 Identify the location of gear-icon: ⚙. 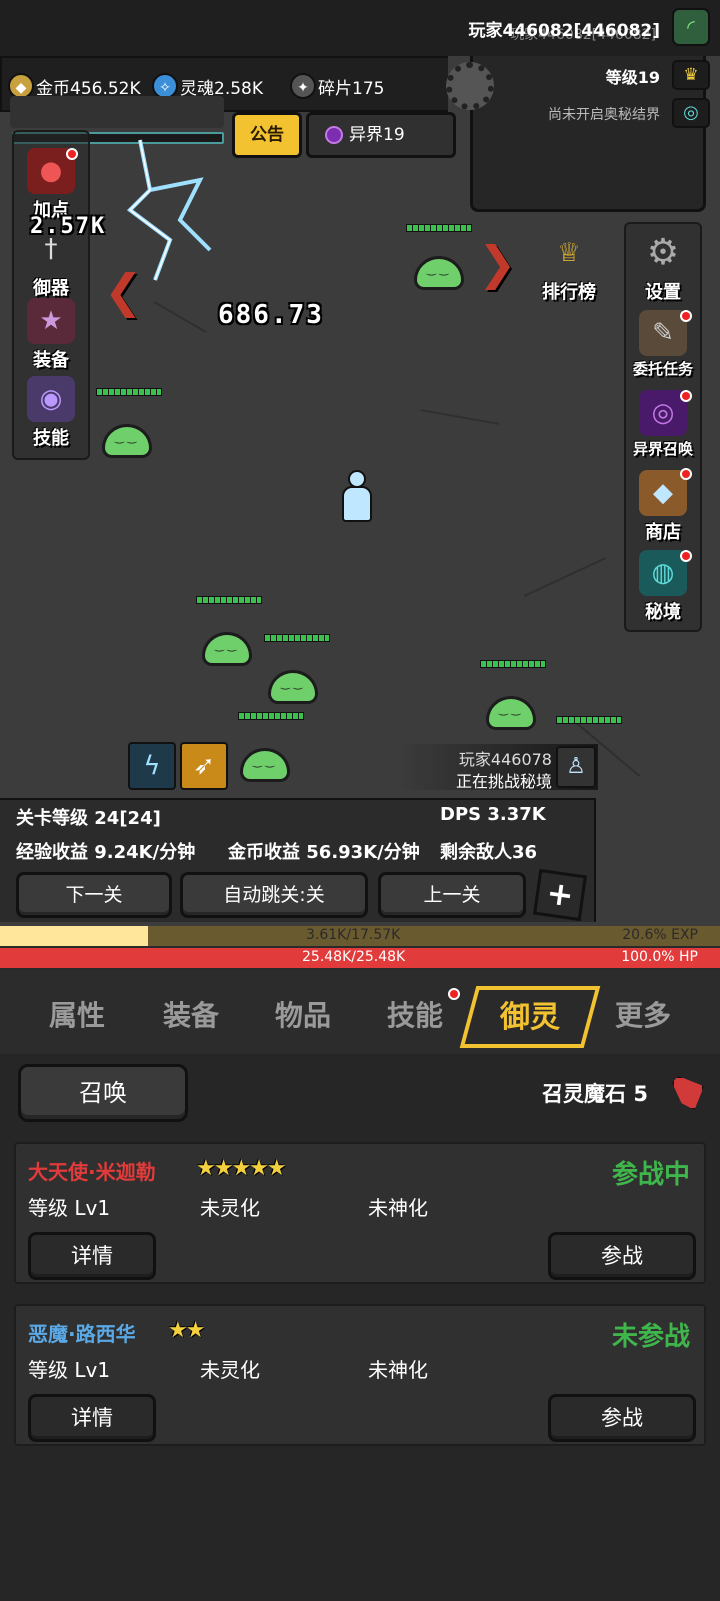
(663, 252).